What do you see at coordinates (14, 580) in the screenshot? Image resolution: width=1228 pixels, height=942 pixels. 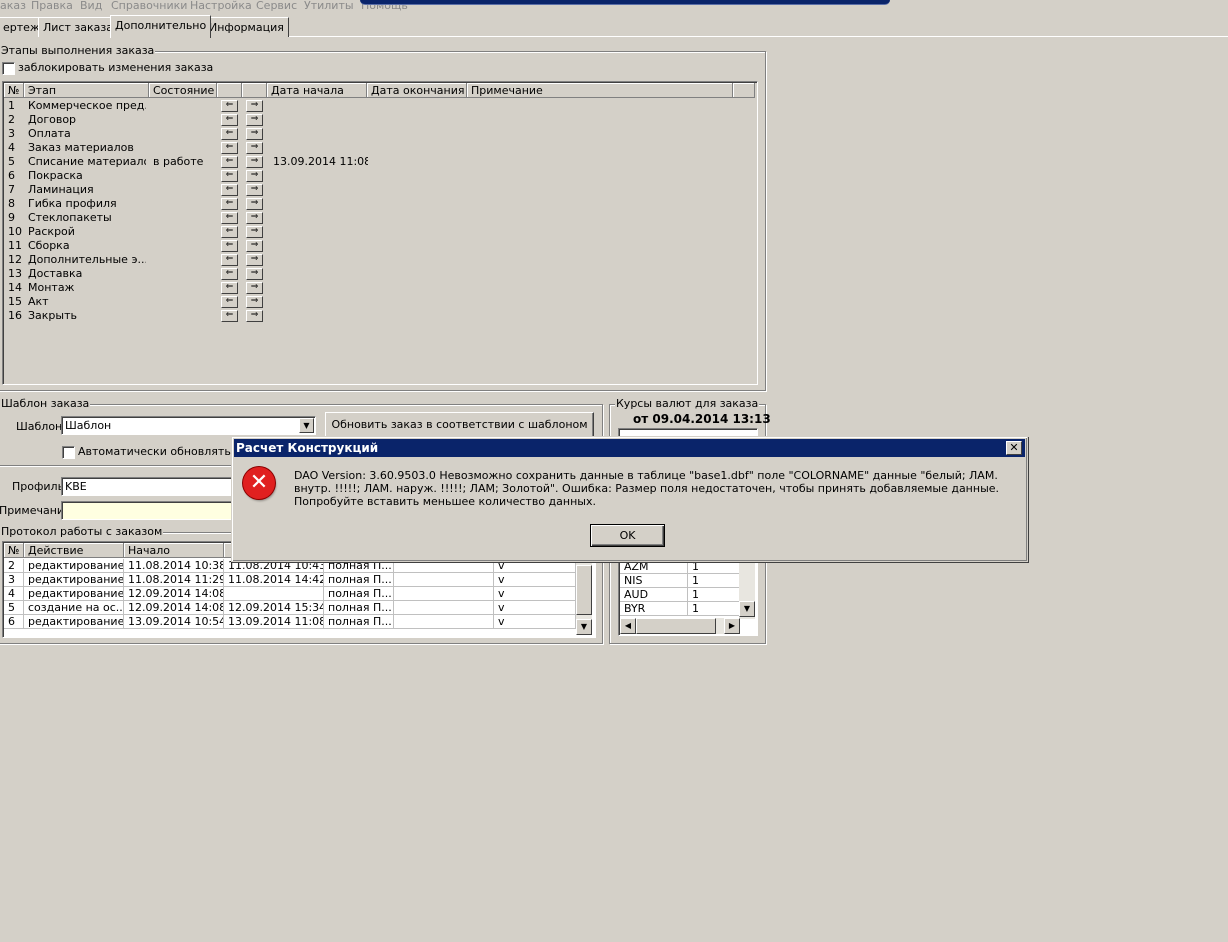 I see `protocol-cell-n: 3` at bounding box center [14, 580].